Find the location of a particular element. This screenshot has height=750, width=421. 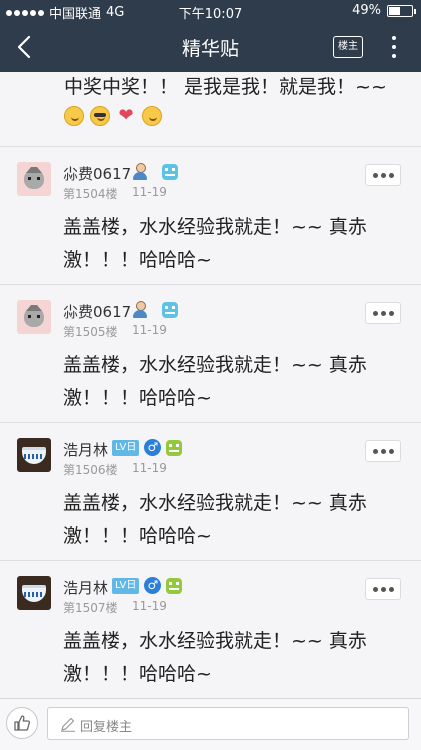

surprised-emoji-icon is located at coordinates (74, 116).